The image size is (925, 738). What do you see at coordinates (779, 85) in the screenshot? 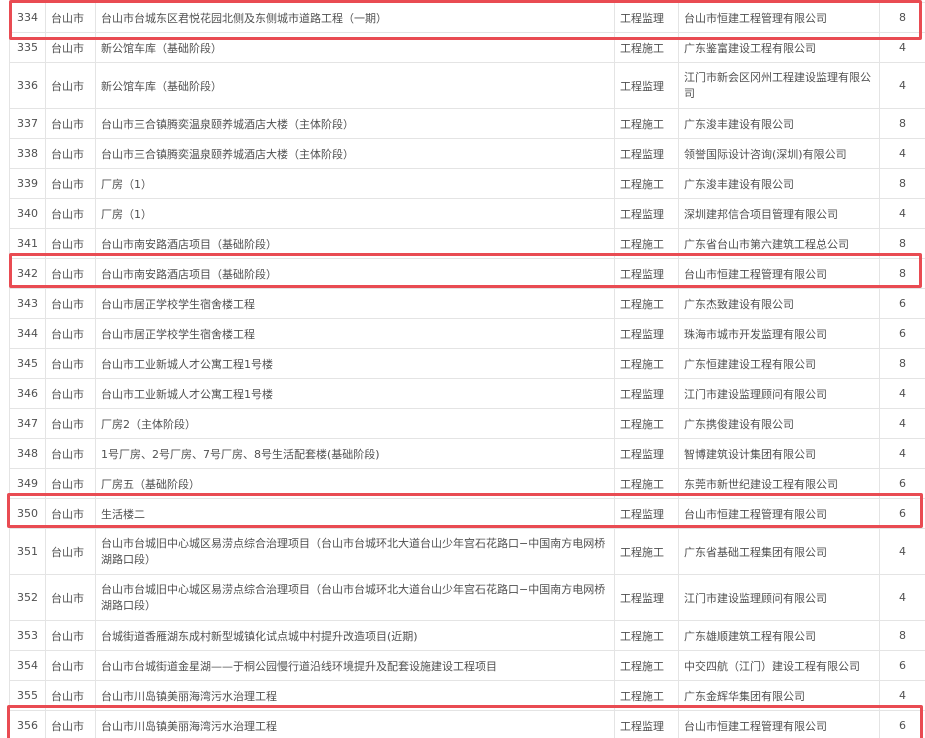
I see `company-cell: 江门市新会区冈州工程建设监理有限公司` at bounding box center [779, 85].